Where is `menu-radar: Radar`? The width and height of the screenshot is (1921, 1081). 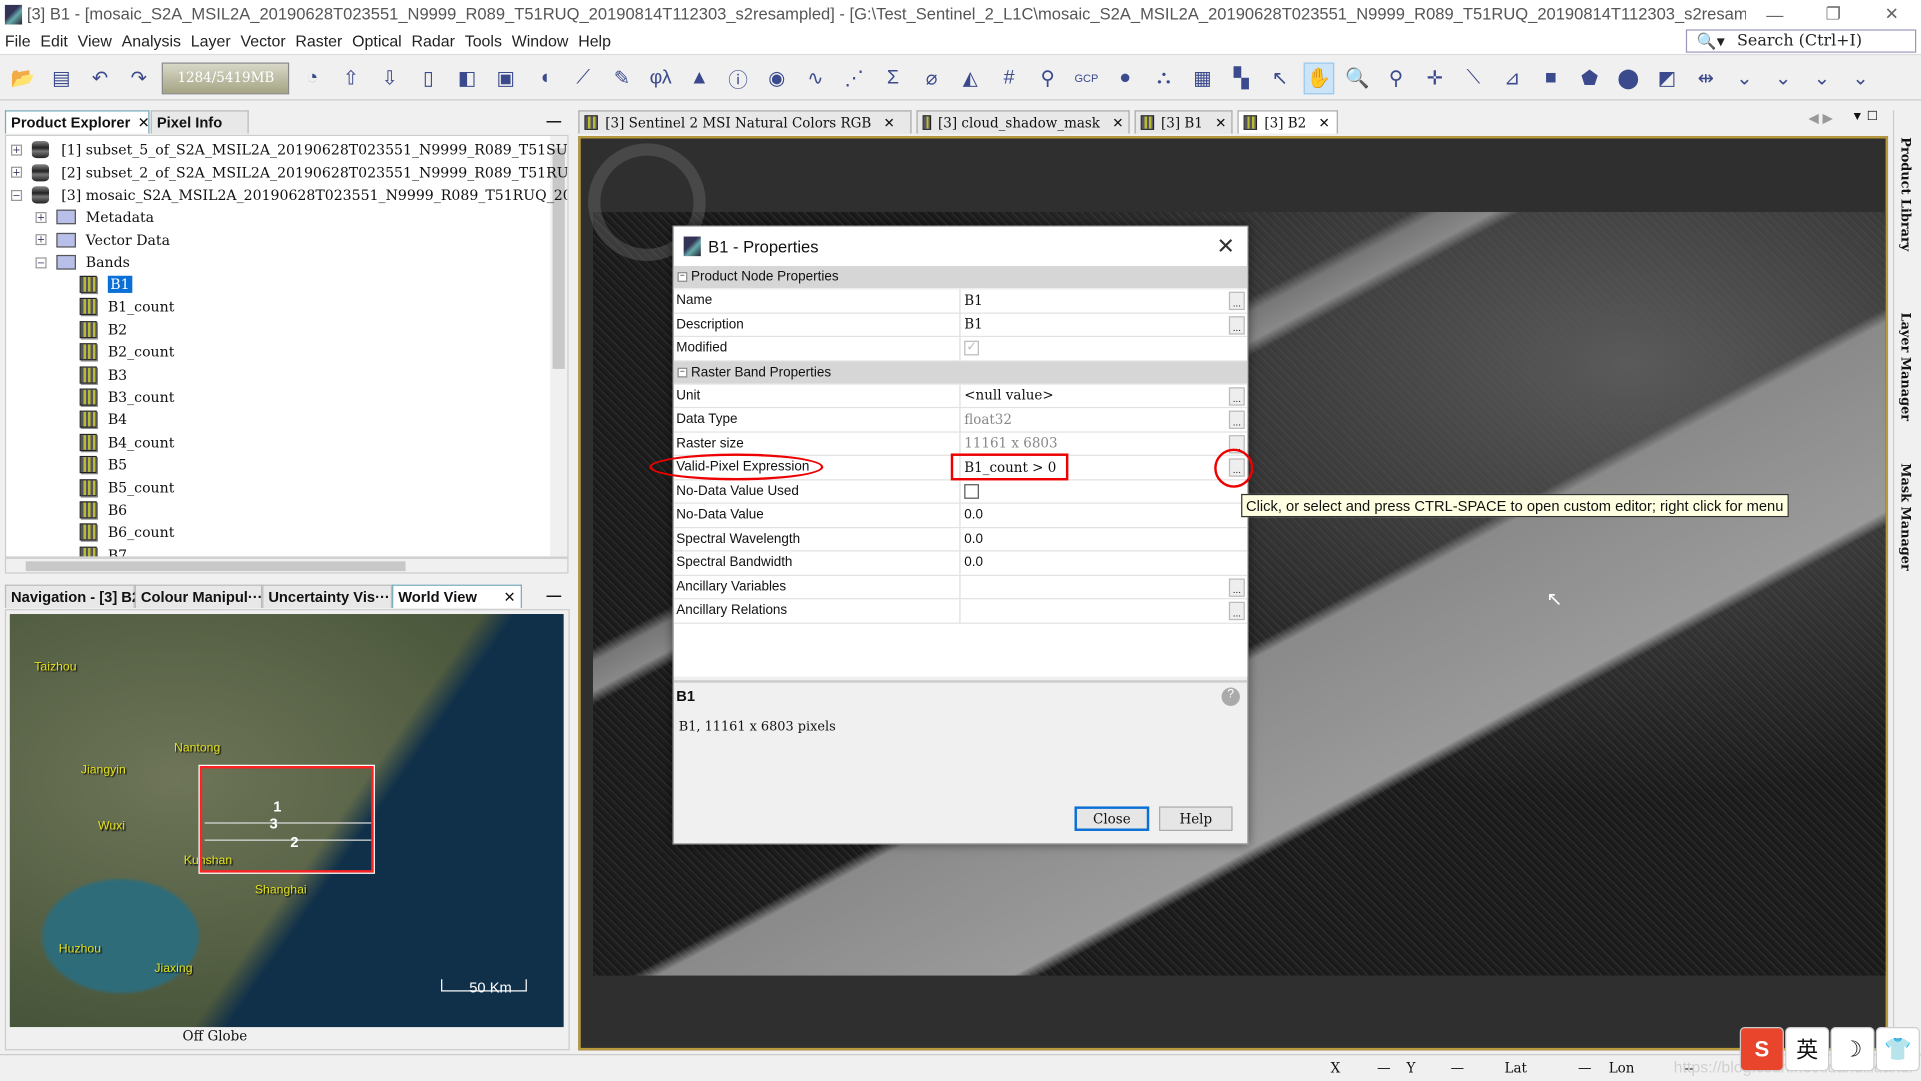 menu-radar: Radar is located at coordinates (433, 41).